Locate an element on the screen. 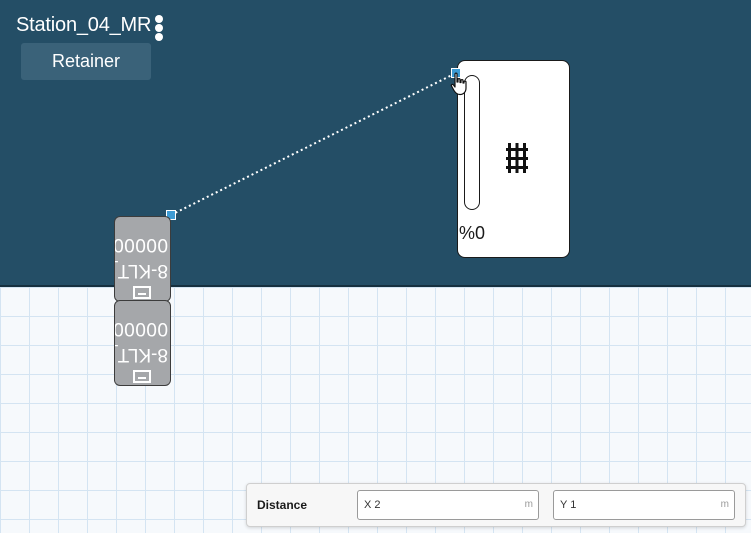 The width and height of the screenshot is (751, 533). fill-percent-label: 0% is located at coordinates (471, 232).